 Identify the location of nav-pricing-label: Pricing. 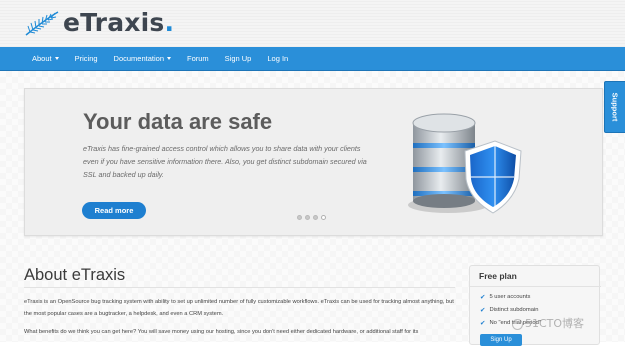
(86, 58).